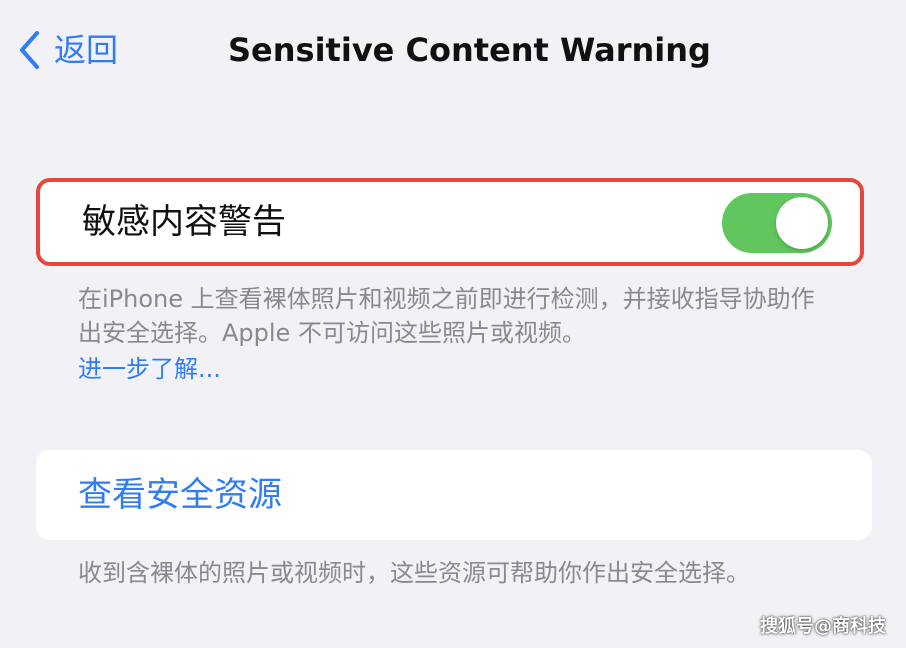 The width and height of the screenshot is (906, 648). What do you see at coordinates (184, 222) in the screenshot?
I see `setting-label: 敏感内容警告` at bounding box center [184, 222].